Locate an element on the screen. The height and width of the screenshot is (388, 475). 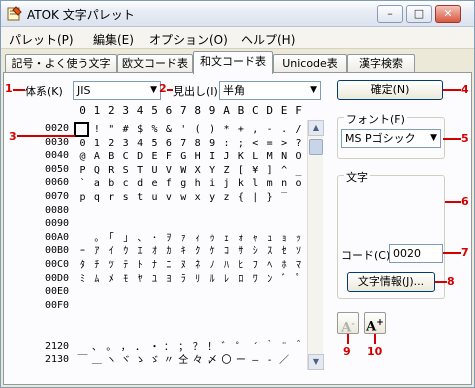
char-cell: @ is located at coordinates (82, 156).